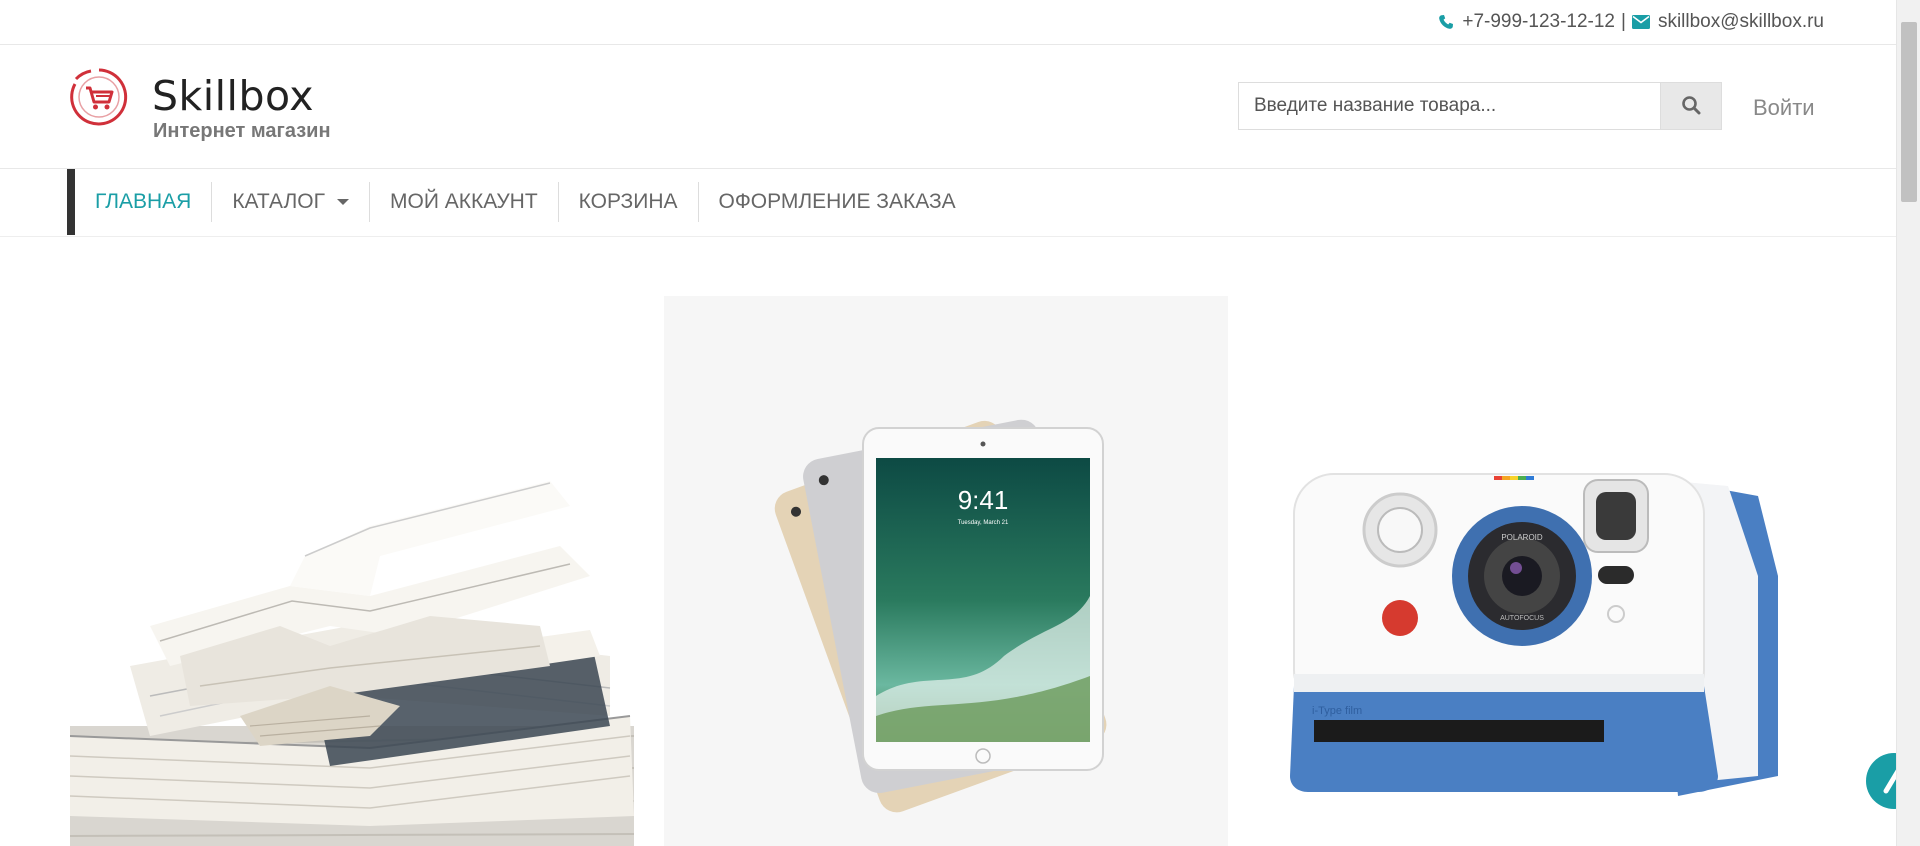 The image size is (1920, 846). Describe the element at coordinates (71, 202) in the screenshot. I see `nav-accent-bar` at that location.